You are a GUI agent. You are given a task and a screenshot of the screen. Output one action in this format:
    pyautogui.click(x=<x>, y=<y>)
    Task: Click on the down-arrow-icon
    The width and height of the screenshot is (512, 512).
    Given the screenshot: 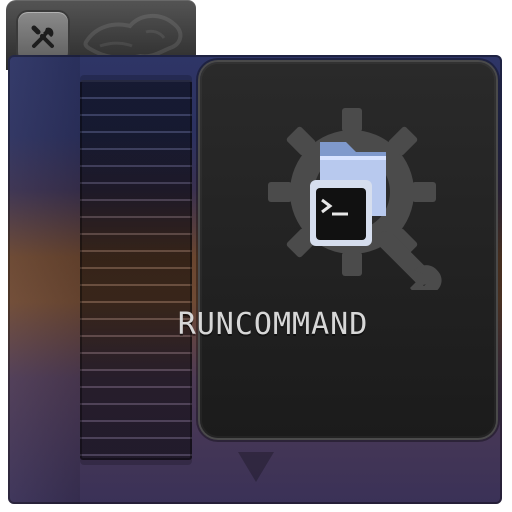 What is the action you would take?
    pyautogui.click(x=256, y=467)
    